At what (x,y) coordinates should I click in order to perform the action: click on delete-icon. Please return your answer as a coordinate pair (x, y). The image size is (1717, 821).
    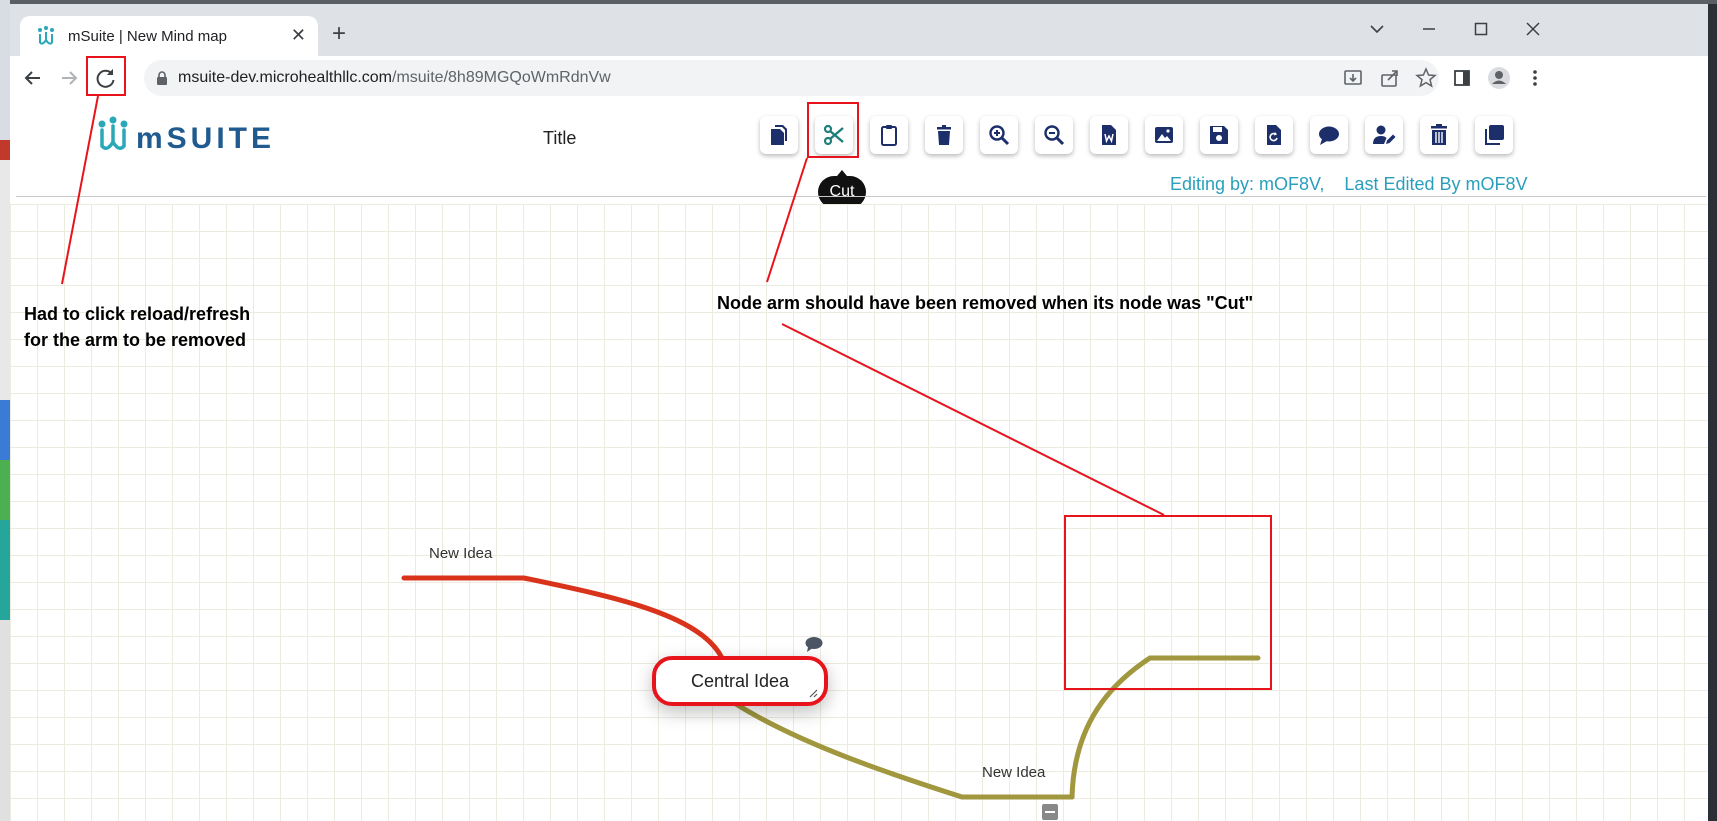
    Looking at the image, I should click on (944, 135).